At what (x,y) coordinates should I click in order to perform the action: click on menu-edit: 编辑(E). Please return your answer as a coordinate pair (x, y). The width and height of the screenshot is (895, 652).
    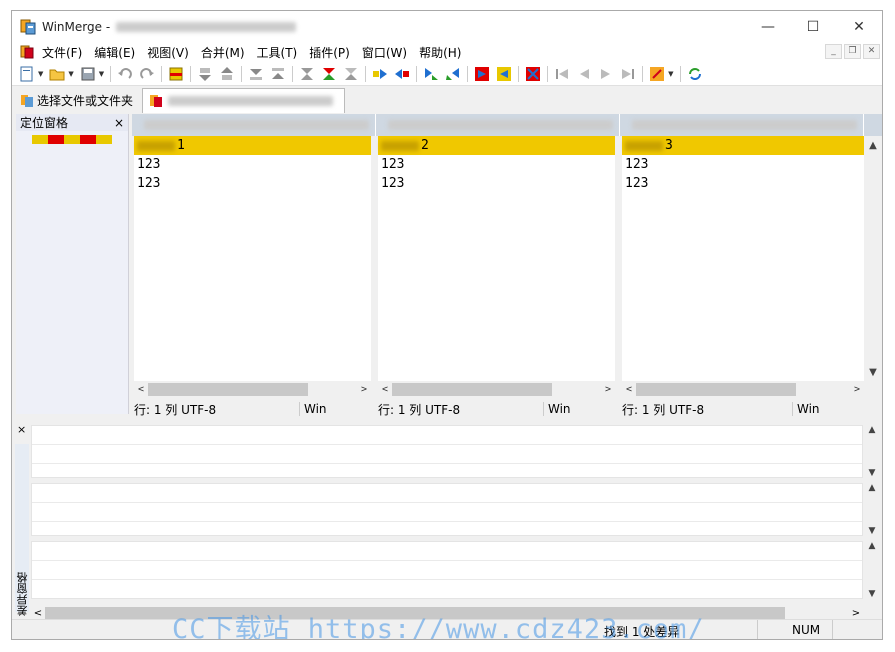
    Looking at the image, I should click on (114, 52).